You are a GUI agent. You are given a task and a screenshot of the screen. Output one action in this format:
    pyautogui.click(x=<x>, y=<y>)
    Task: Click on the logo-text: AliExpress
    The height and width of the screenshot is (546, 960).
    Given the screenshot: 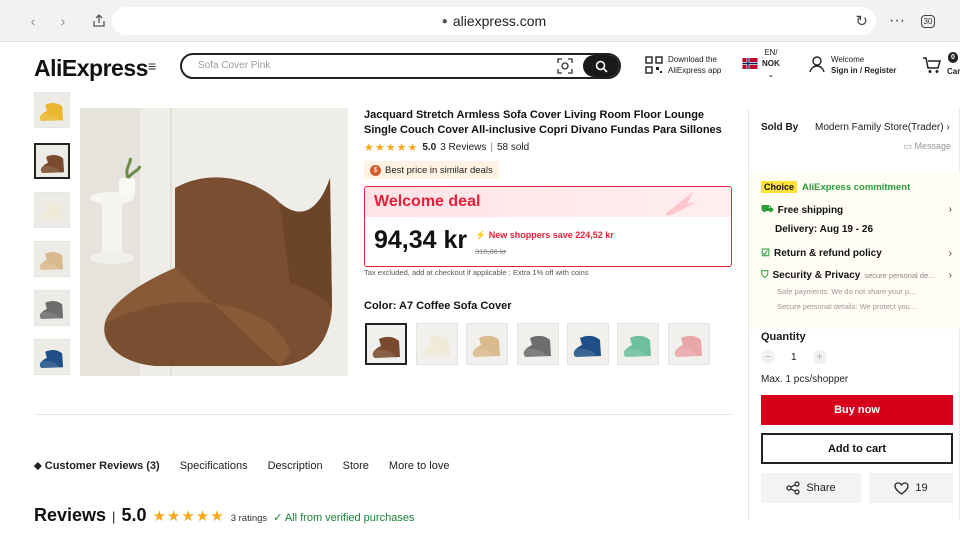 What is the action you would take?
    pyautogui.click(x=91, y=68)
    